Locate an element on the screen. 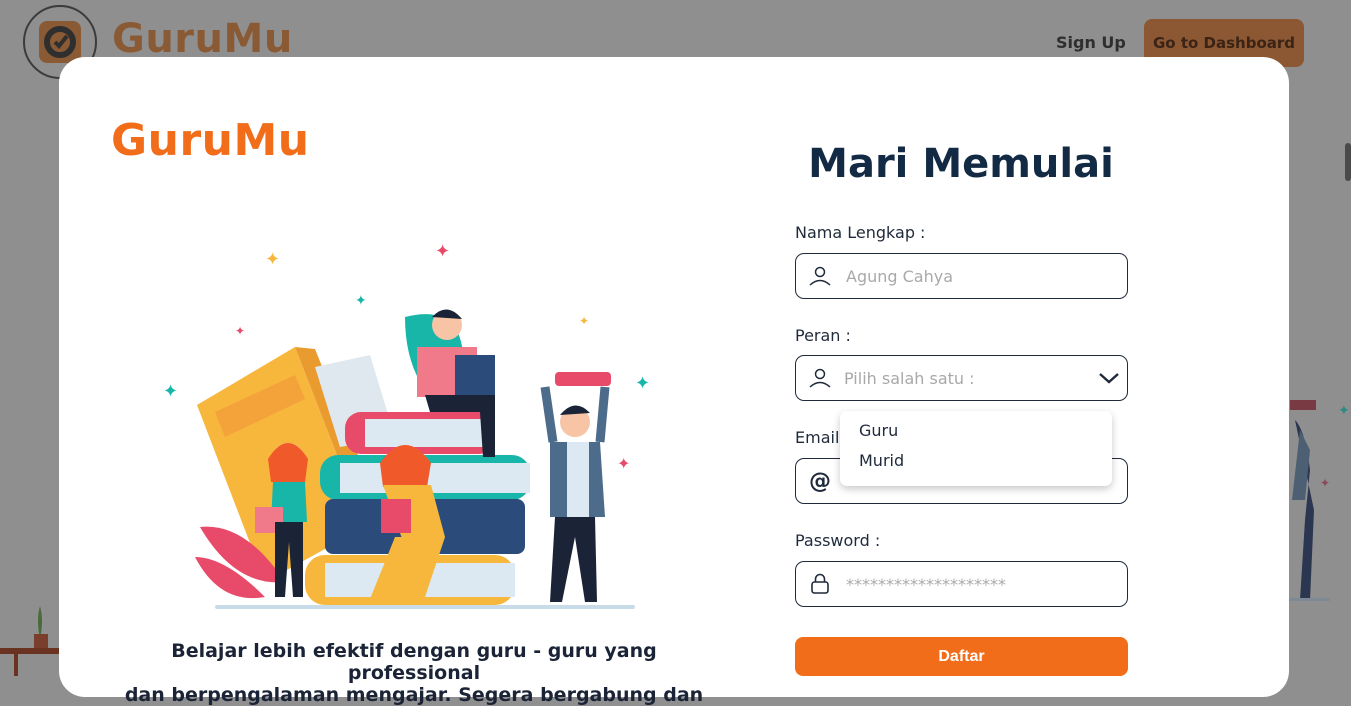 The image size is (1351, 706). password-input is located at coordinates (985, 584).